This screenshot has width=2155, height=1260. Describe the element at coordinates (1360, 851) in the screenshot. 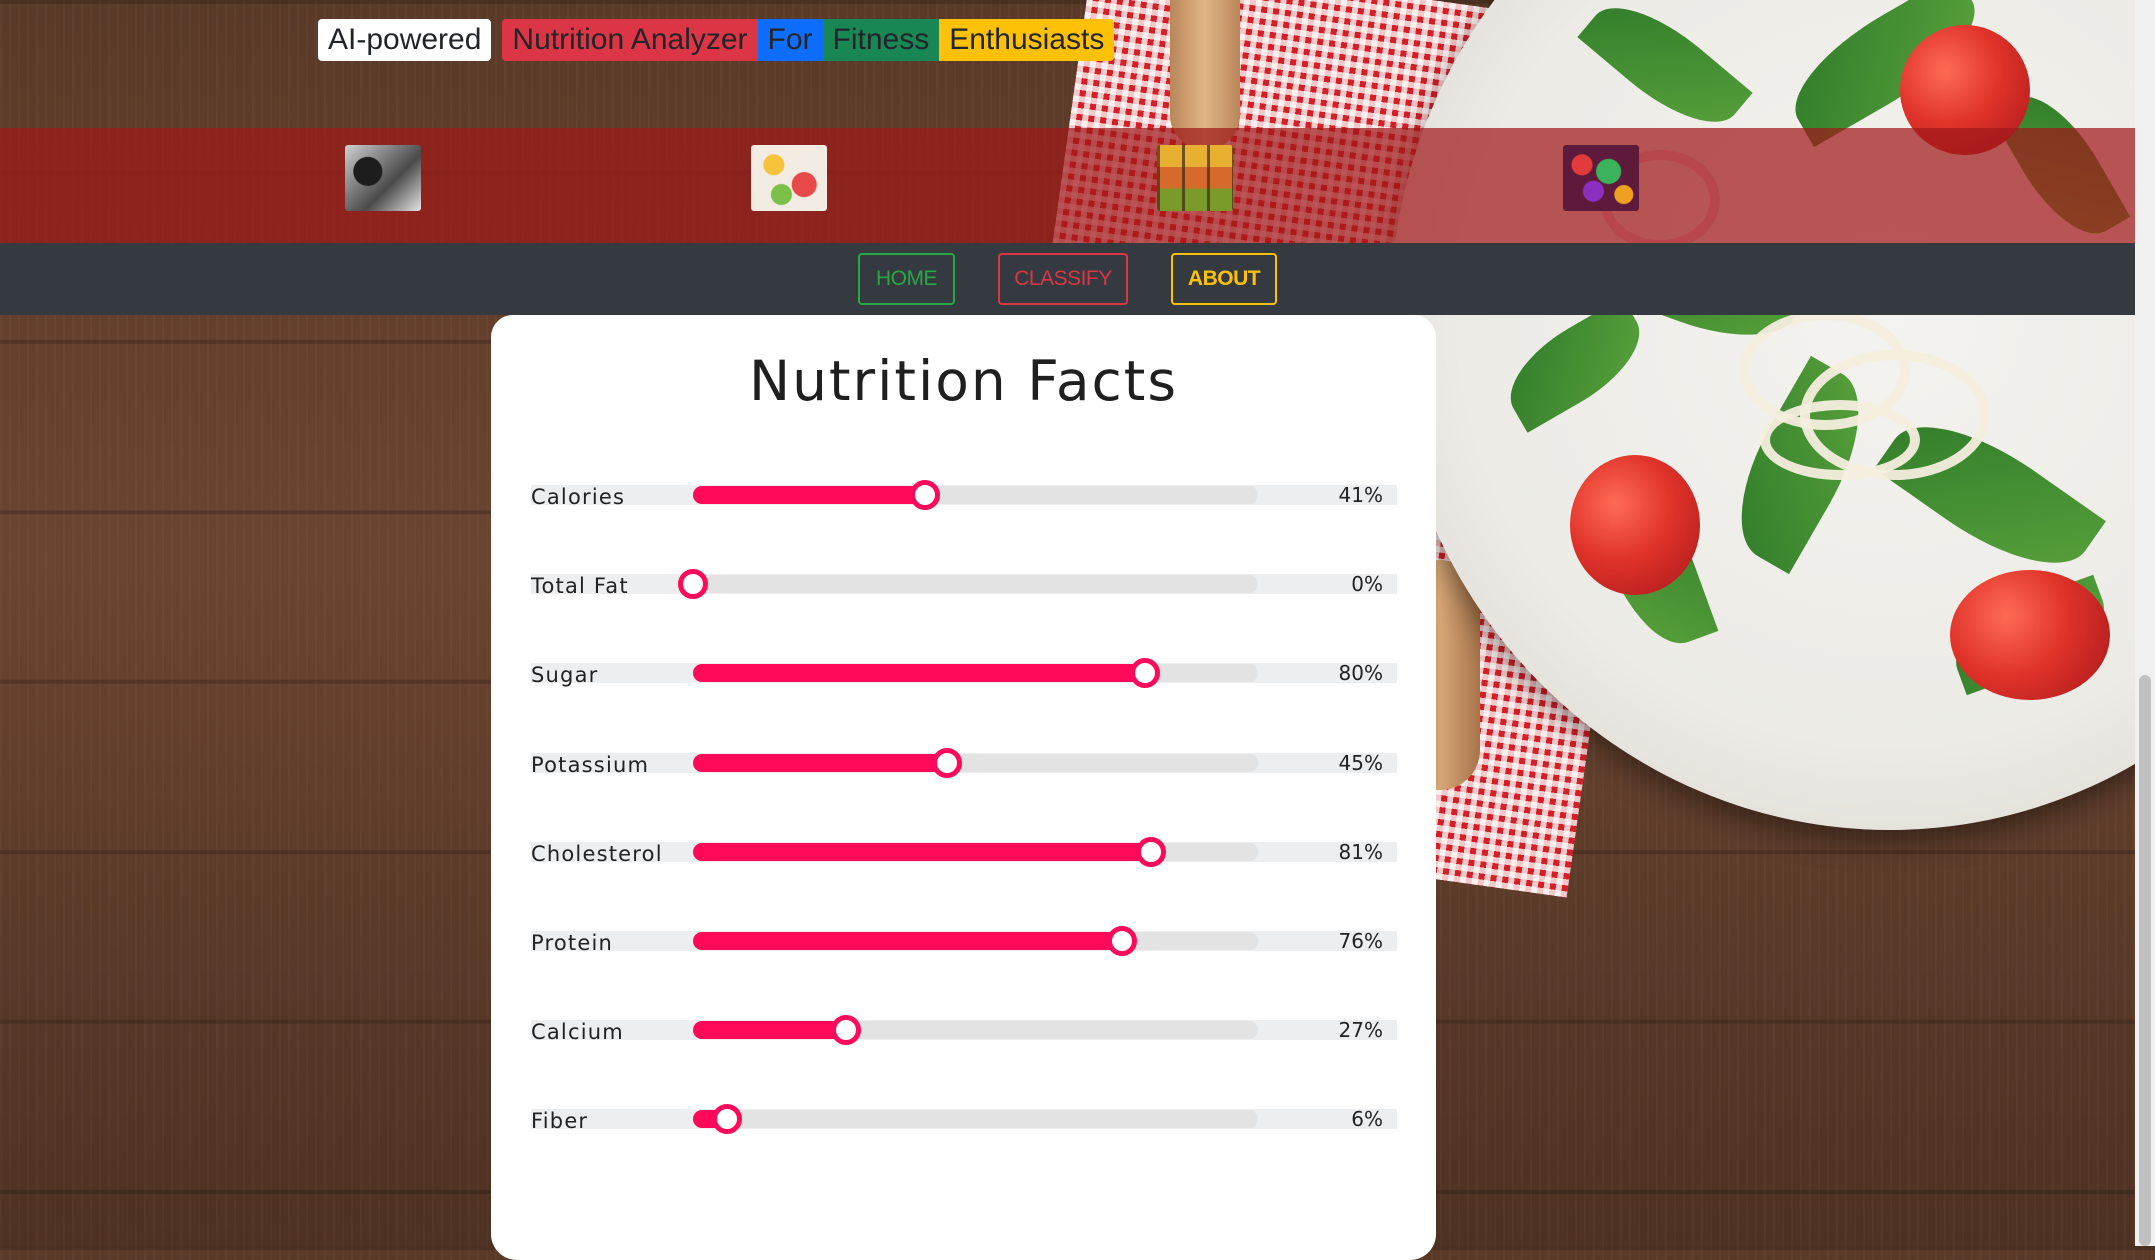

I see `nutrient-value: 81%` at that location.